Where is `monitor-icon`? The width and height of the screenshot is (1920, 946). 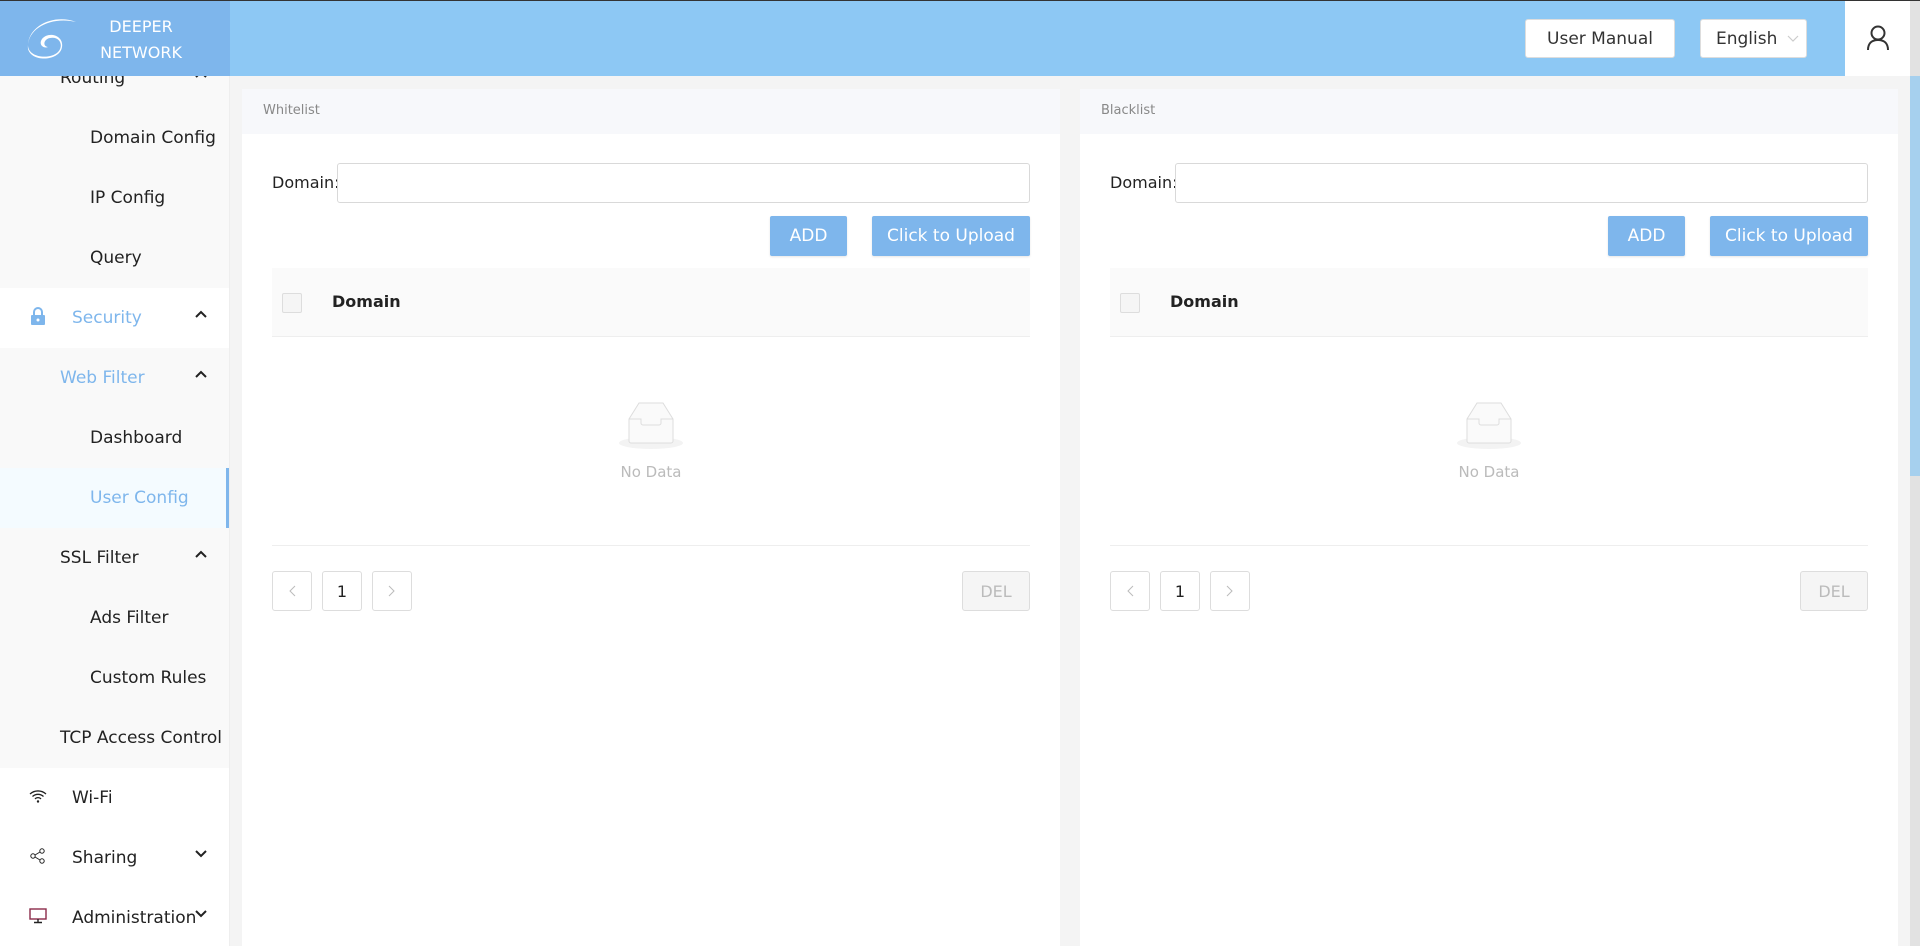
monitor-icon is located at coordinates (38, 918).